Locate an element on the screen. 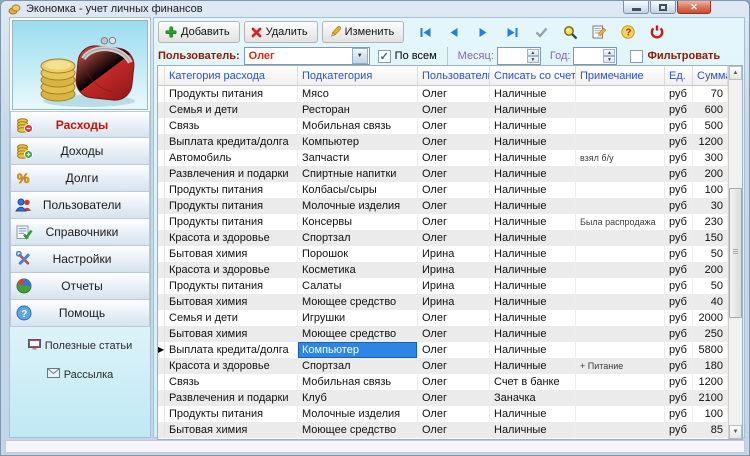 The width and height of the screenshot is (750, 456). vertical-scrollbar: ▲ ▼ is located at coordinates (735, 252).